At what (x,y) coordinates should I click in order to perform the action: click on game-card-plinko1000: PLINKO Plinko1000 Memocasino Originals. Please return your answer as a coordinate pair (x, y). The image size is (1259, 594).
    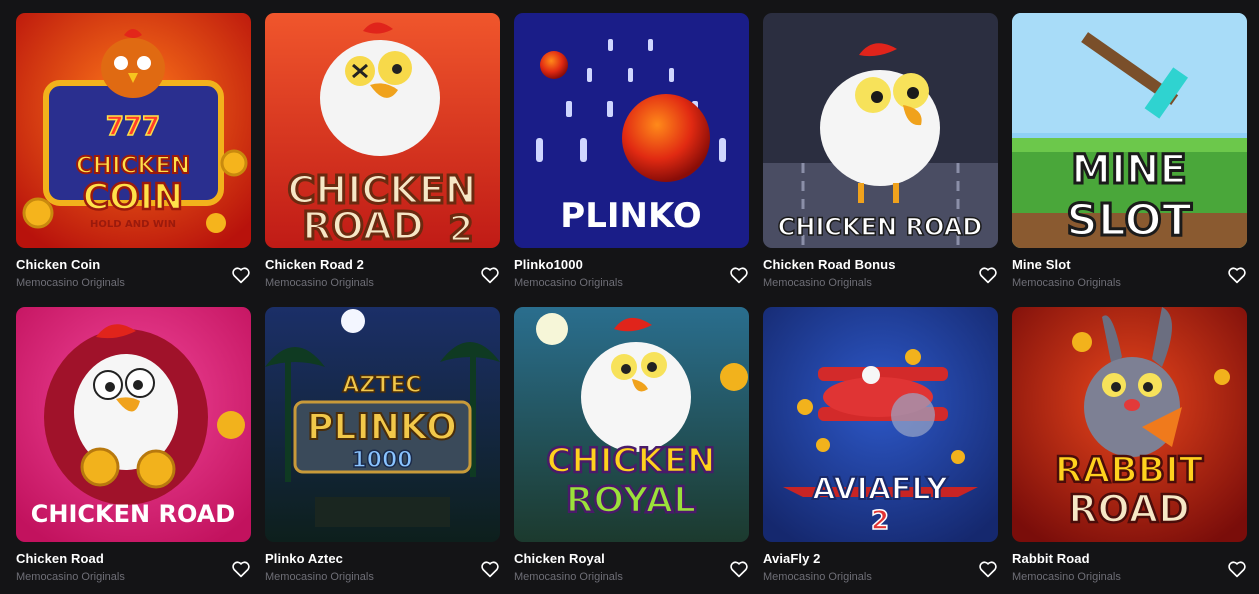
    Looking at the image, I should click on (631, 153).